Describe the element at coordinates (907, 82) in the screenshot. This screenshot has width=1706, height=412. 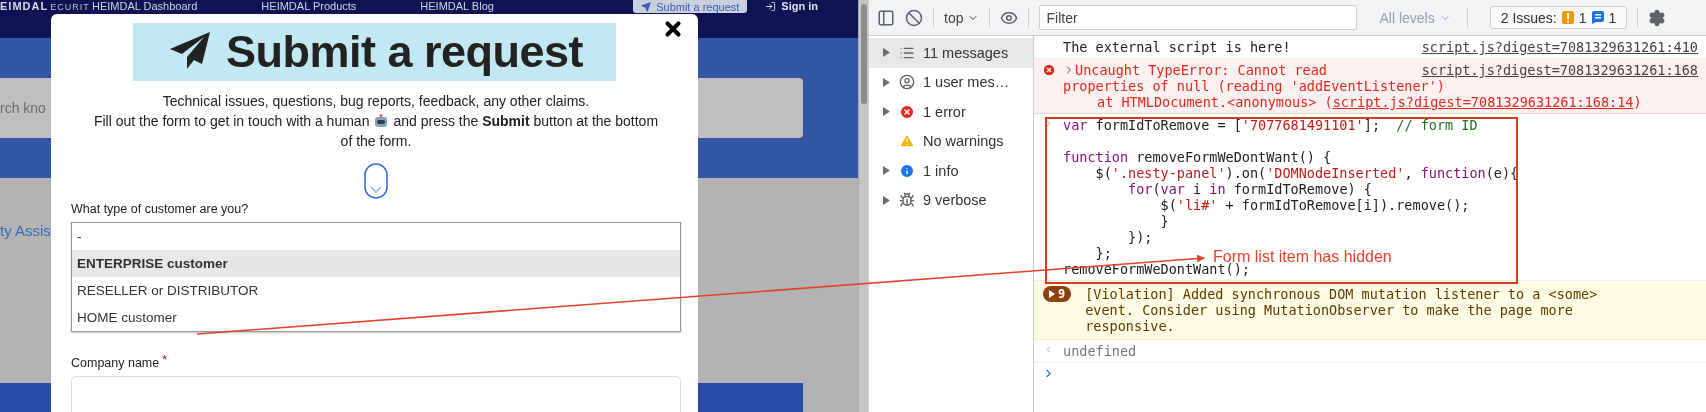
I see `user-icon` at that location.